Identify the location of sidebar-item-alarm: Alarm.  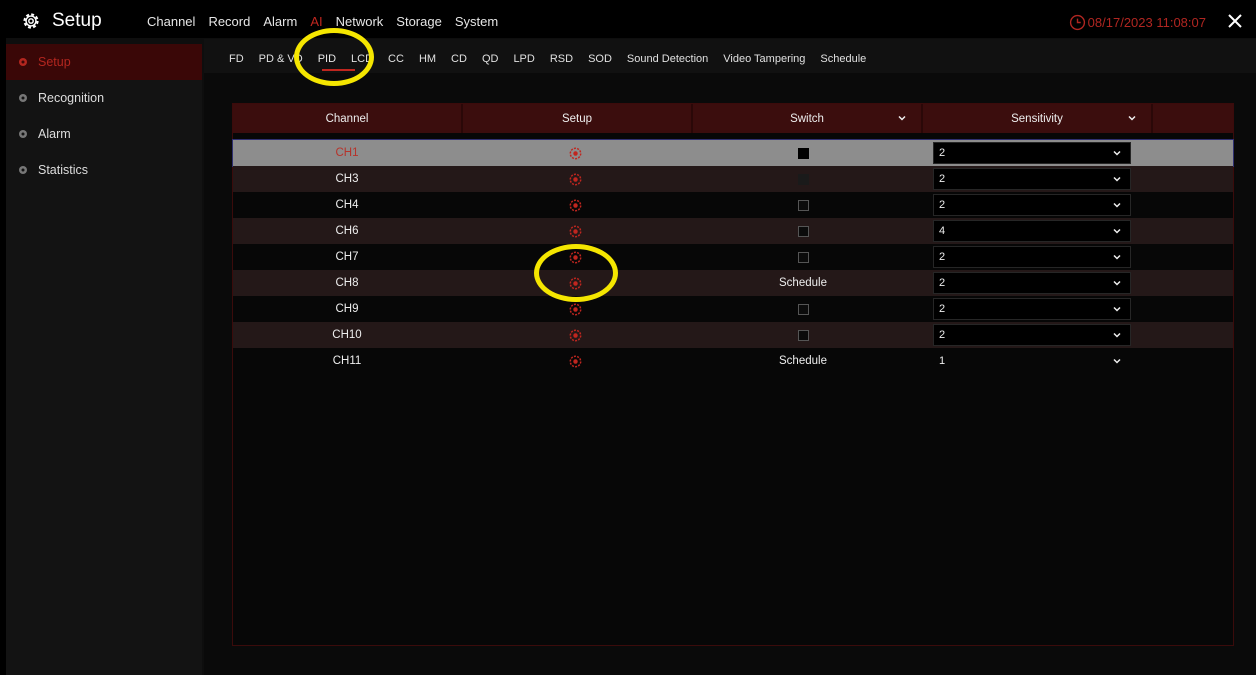
(104, 134).